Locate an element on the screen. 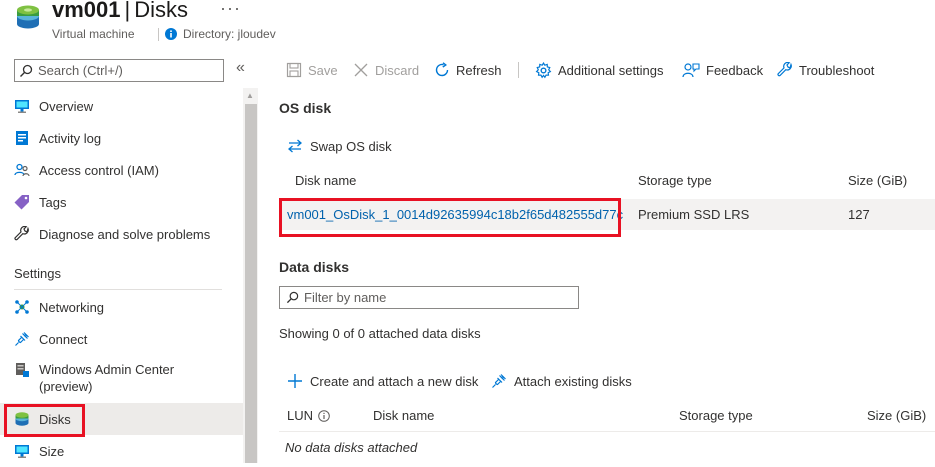 The image size is (935, 467). close-icon is located at coordinates (361, 70).